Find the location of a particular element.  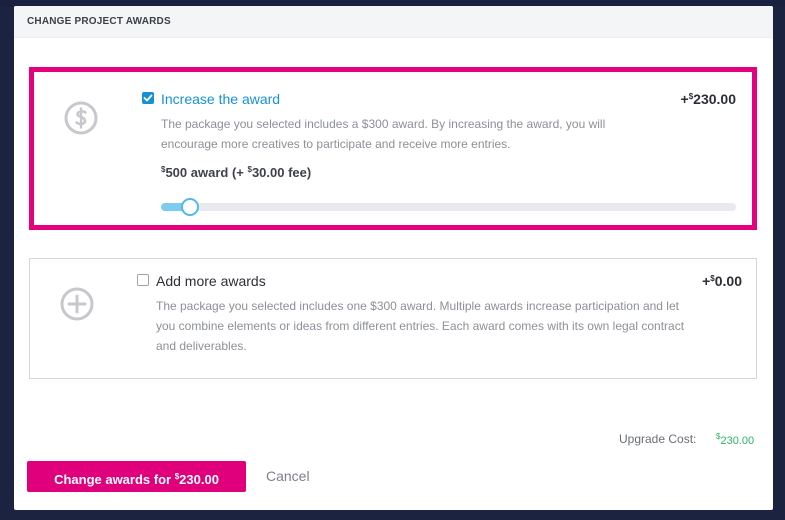

add-more-awards-checkbox is located at coordinates (143, 280).